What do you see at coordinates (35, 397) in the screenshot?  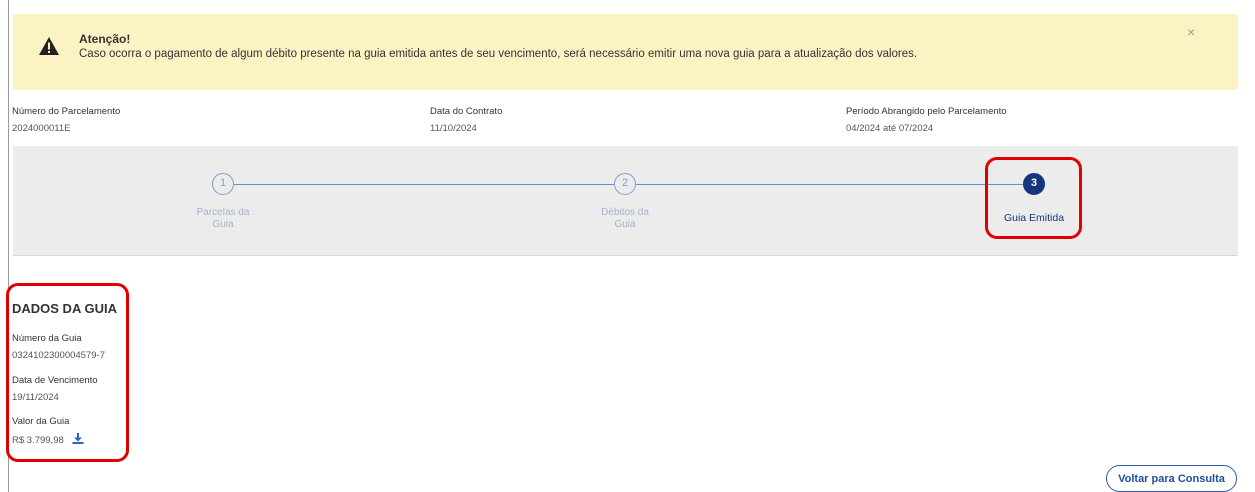 I see `due-date-value: 19/11/2024` at bounding box center [35, 397].